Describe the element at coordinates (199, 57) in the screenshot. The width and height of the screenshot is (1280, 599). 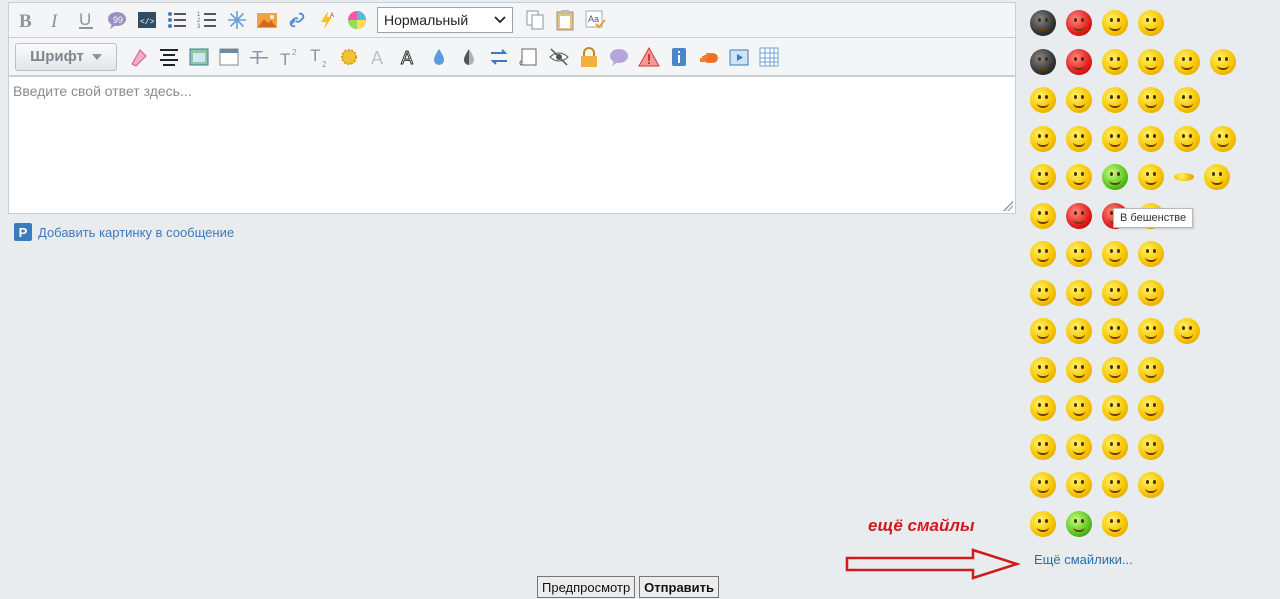
I see `table-icon` at that location.